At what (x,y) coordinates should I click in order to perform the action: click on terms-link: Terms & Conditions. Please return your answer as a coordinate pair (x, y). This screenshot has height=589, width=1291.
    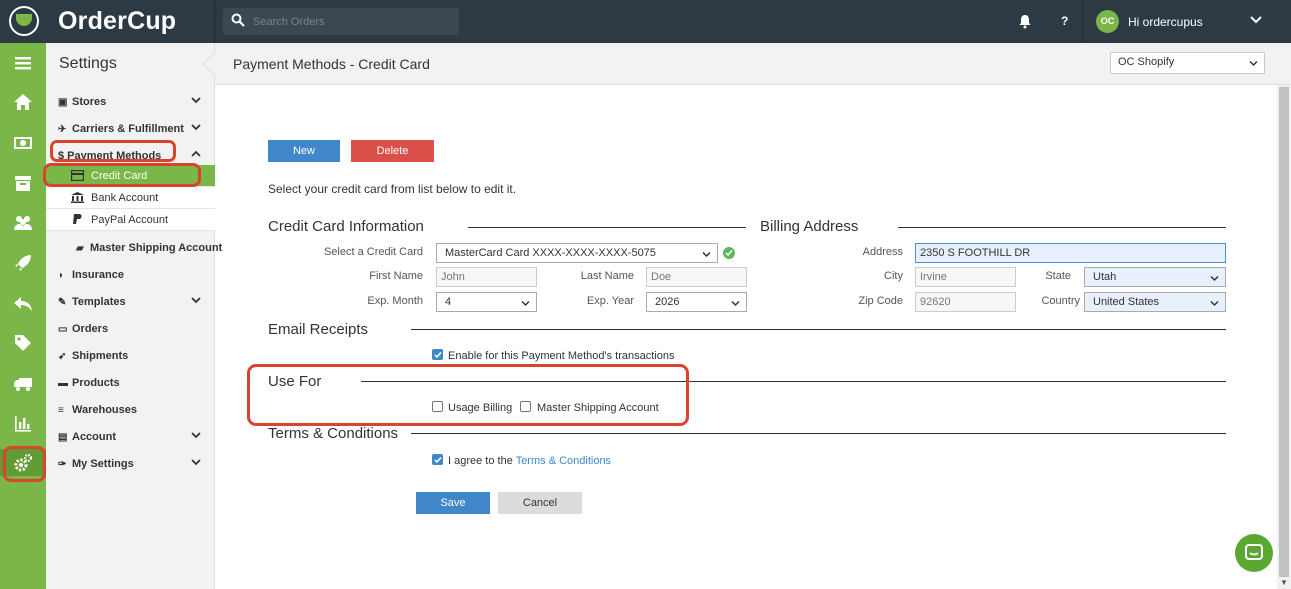
    Looking at the image, I should click on (563, 461).